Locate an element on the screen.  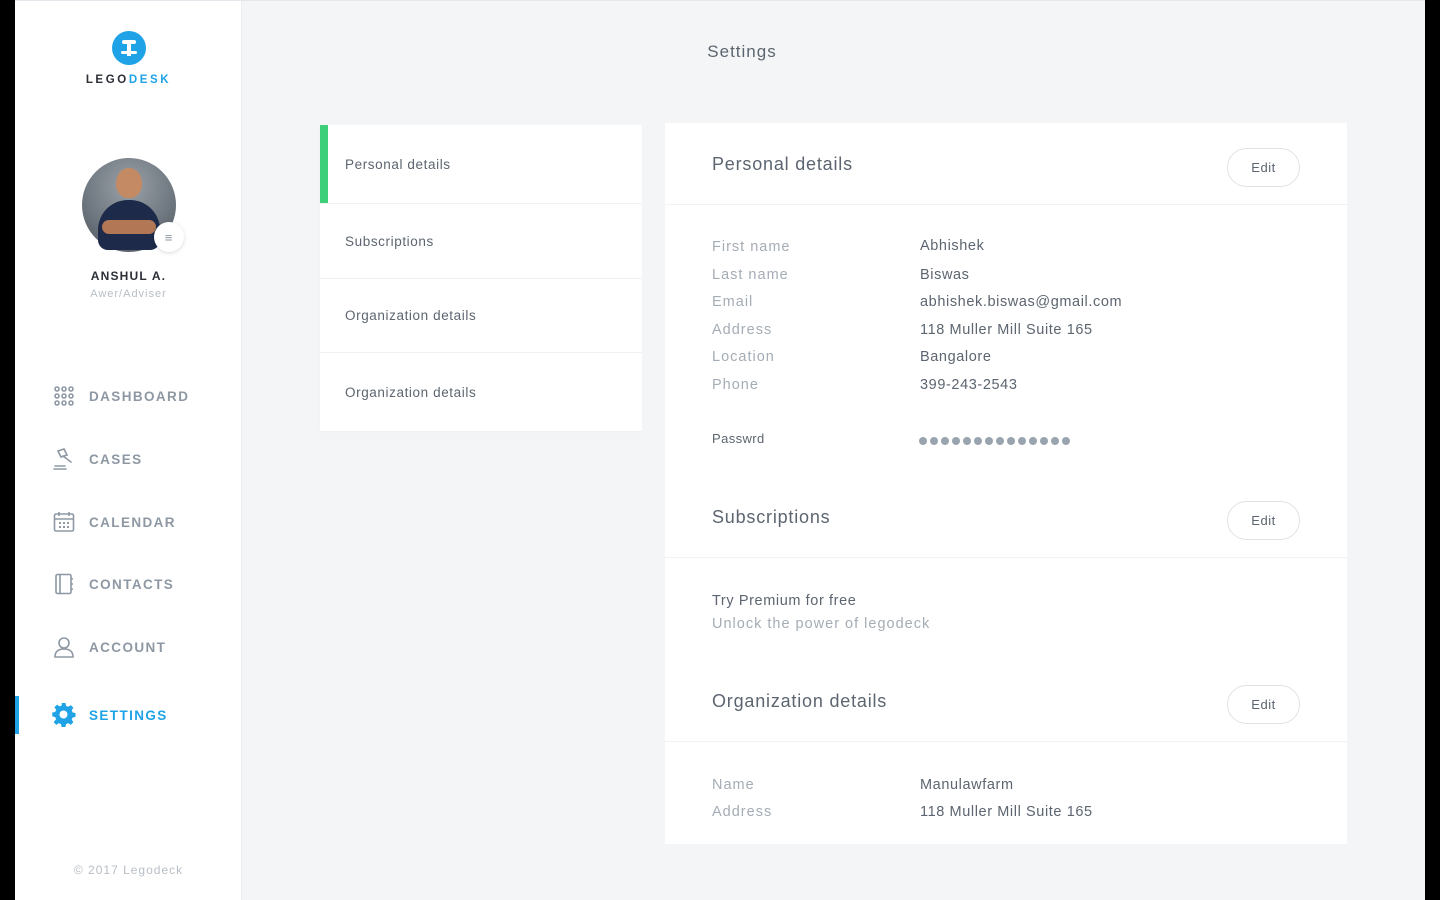
nav-label: ACCOUNT is located at coordinates (128, 647).